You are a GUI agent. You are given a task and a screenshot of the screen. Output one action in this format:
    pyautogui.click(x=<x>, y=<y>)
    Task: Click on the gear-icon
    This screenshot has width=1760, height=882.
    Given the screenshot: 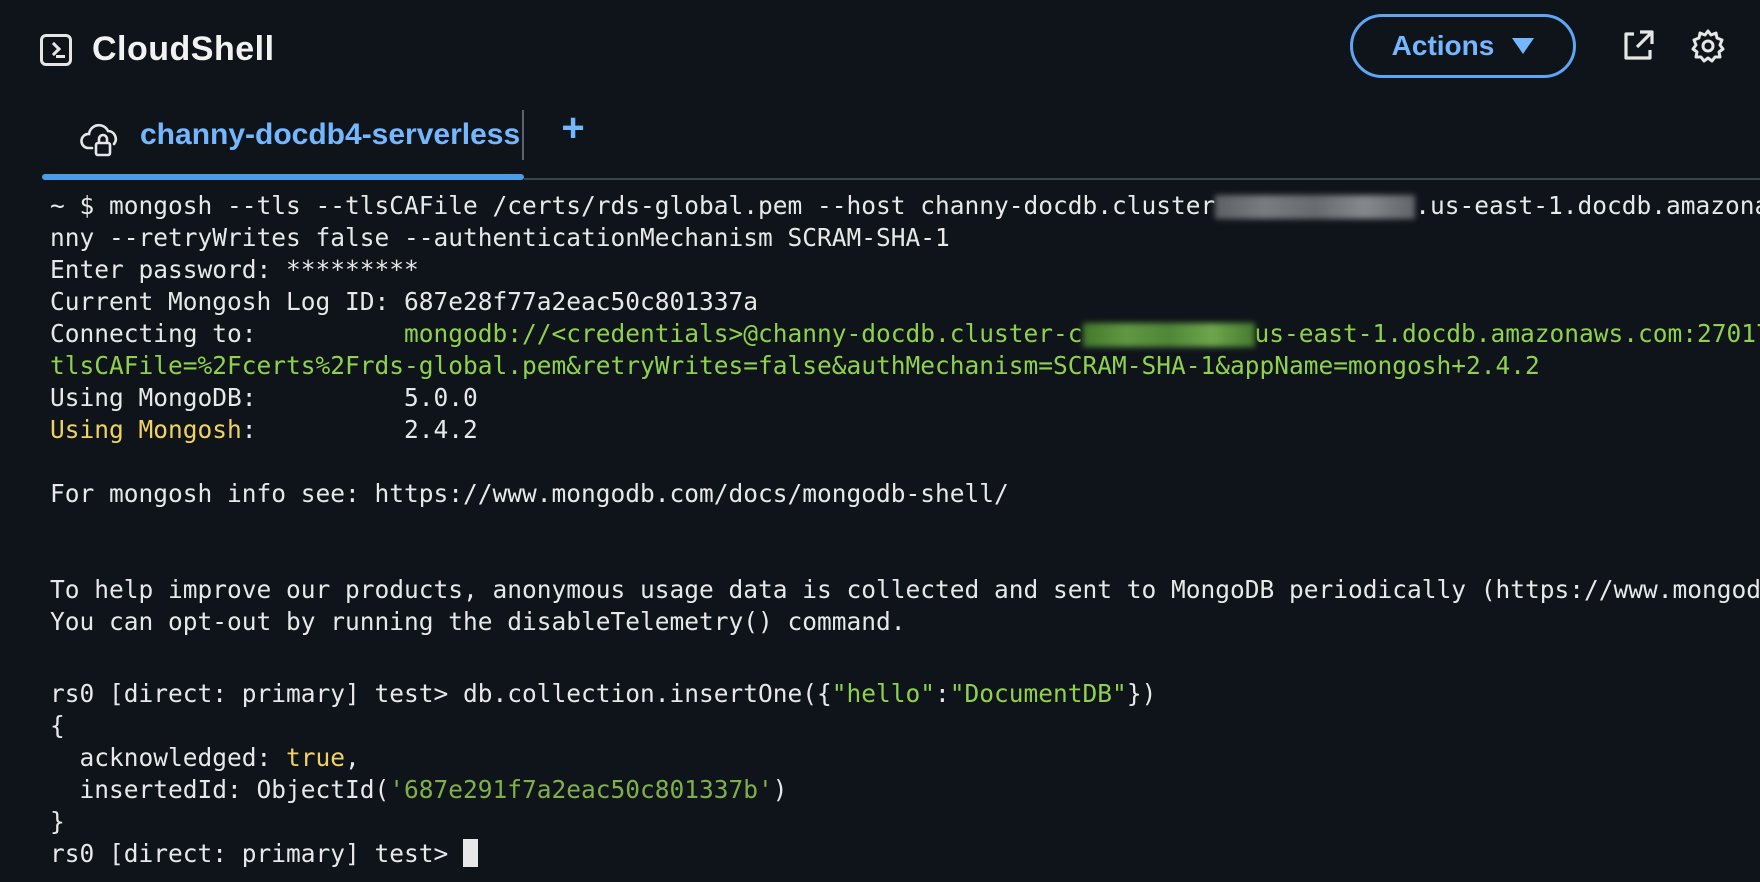 What is the action you would take?
    pyautogui.click(x=1708, y=46)
    